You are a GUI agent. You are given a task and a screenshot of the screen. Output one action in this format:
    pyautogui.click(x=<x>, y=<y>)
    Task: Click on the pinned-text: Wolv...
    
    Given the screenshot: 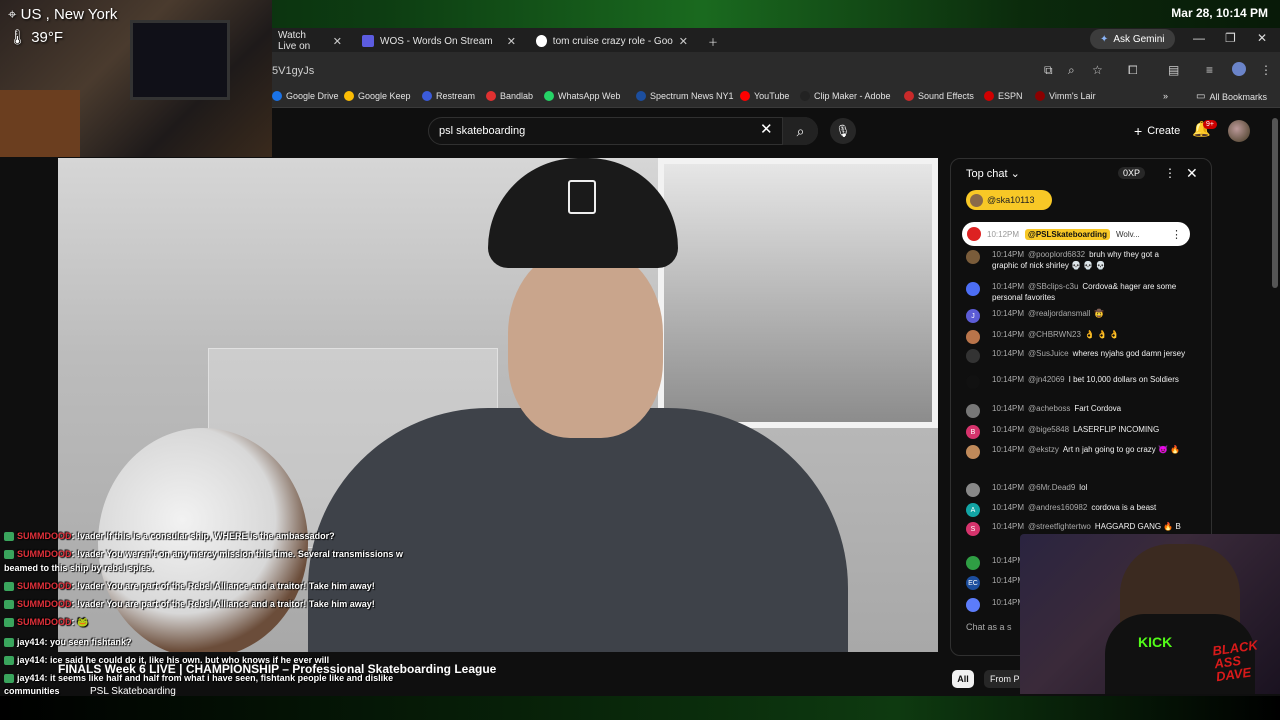 What is the action you would take?
    pyautogui.click(x=1127, y=234)
    